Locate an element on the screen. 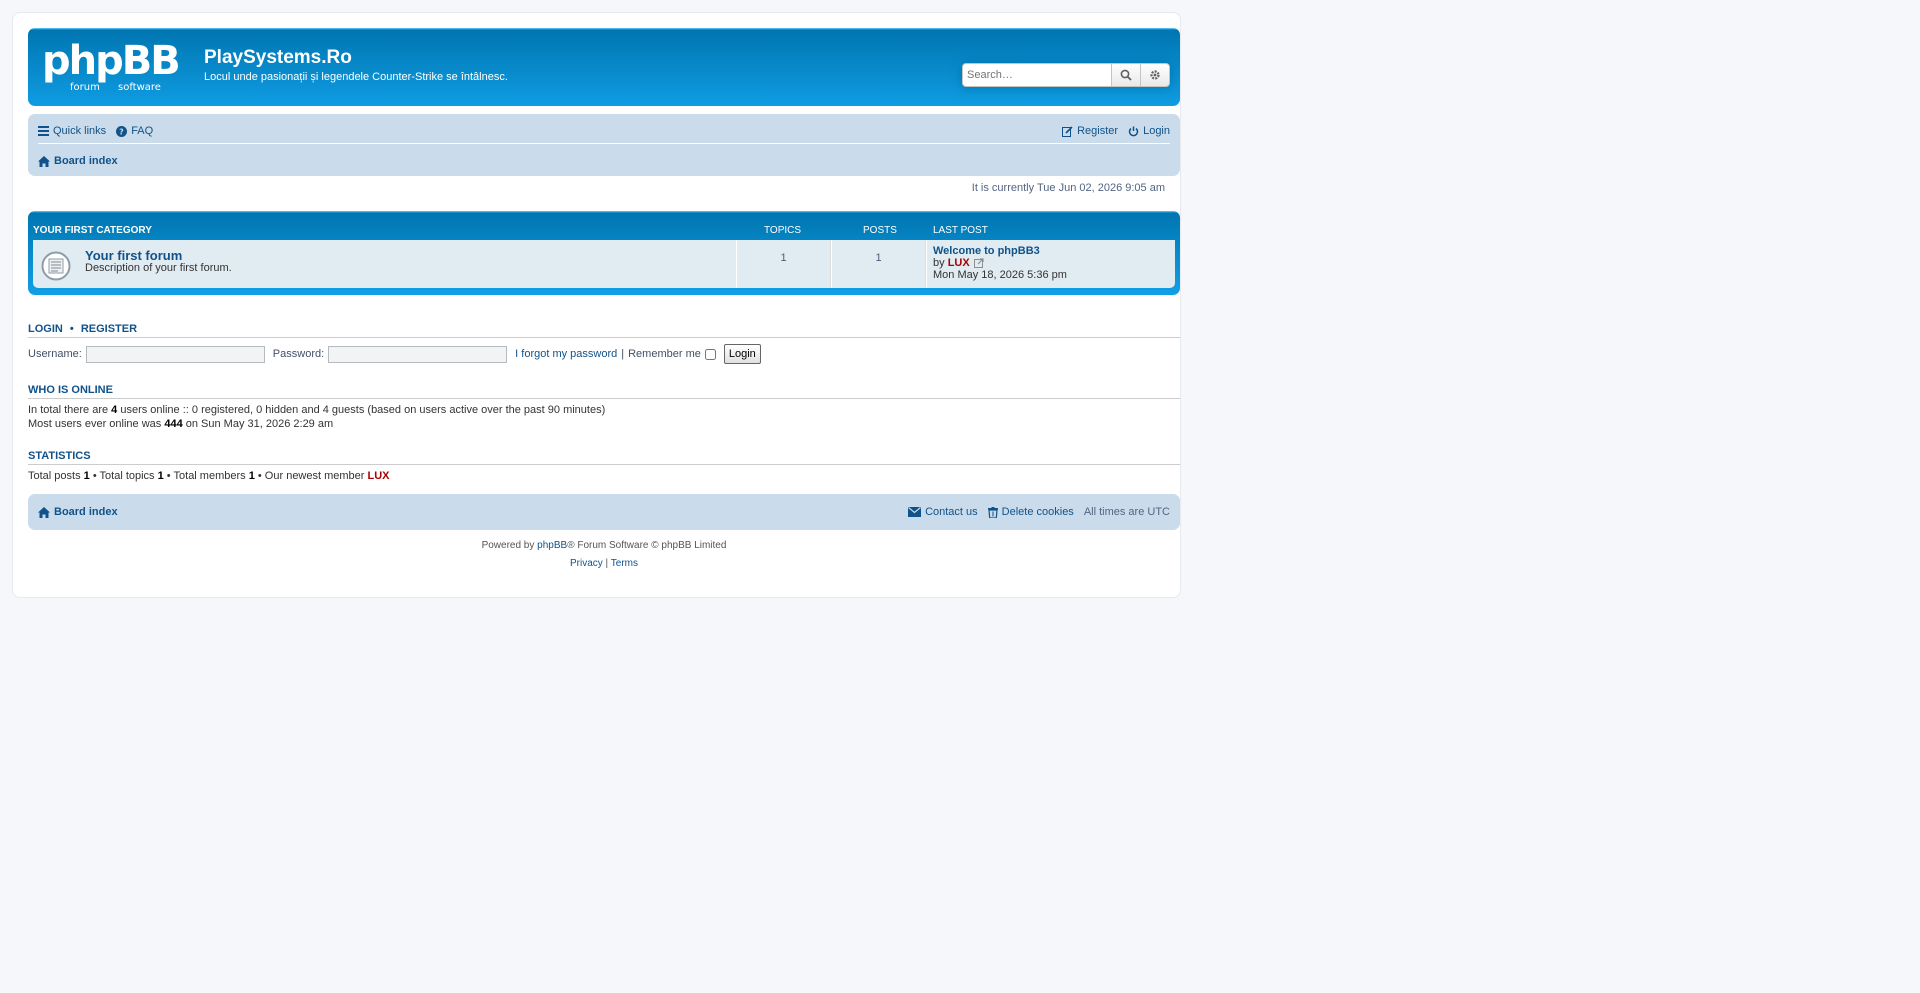  footer-board-index: Board index is located at coordinates (78, 512).